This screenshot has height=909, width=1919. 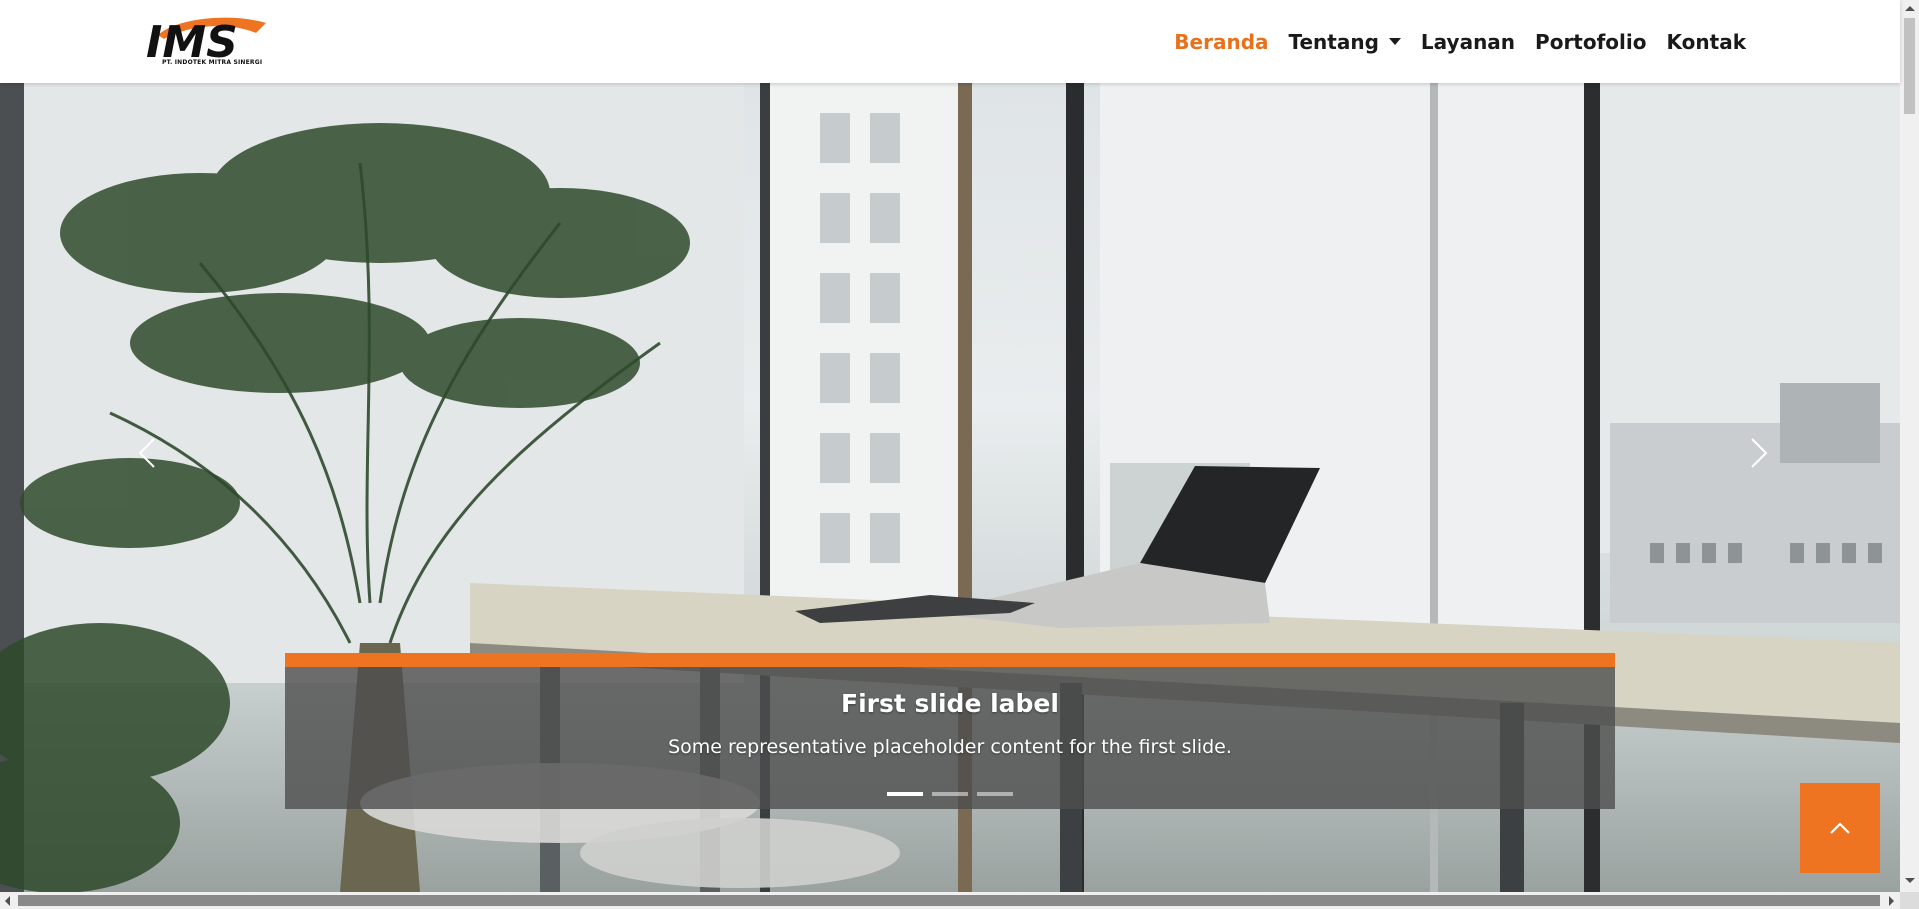 I want to click on nav-item-label: Portofolio, so click(x=1591, y=41).